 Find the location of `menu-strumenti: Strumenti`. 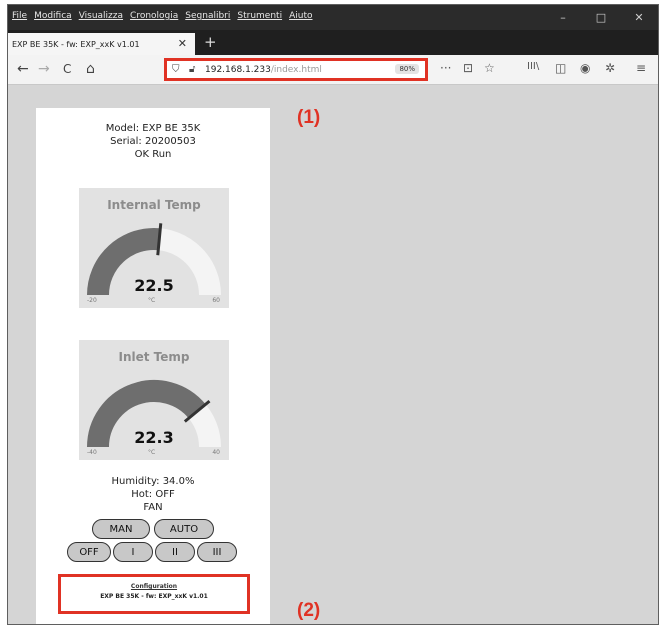

menu-strumenti: Strumenti is located at coordinates (259, 16).